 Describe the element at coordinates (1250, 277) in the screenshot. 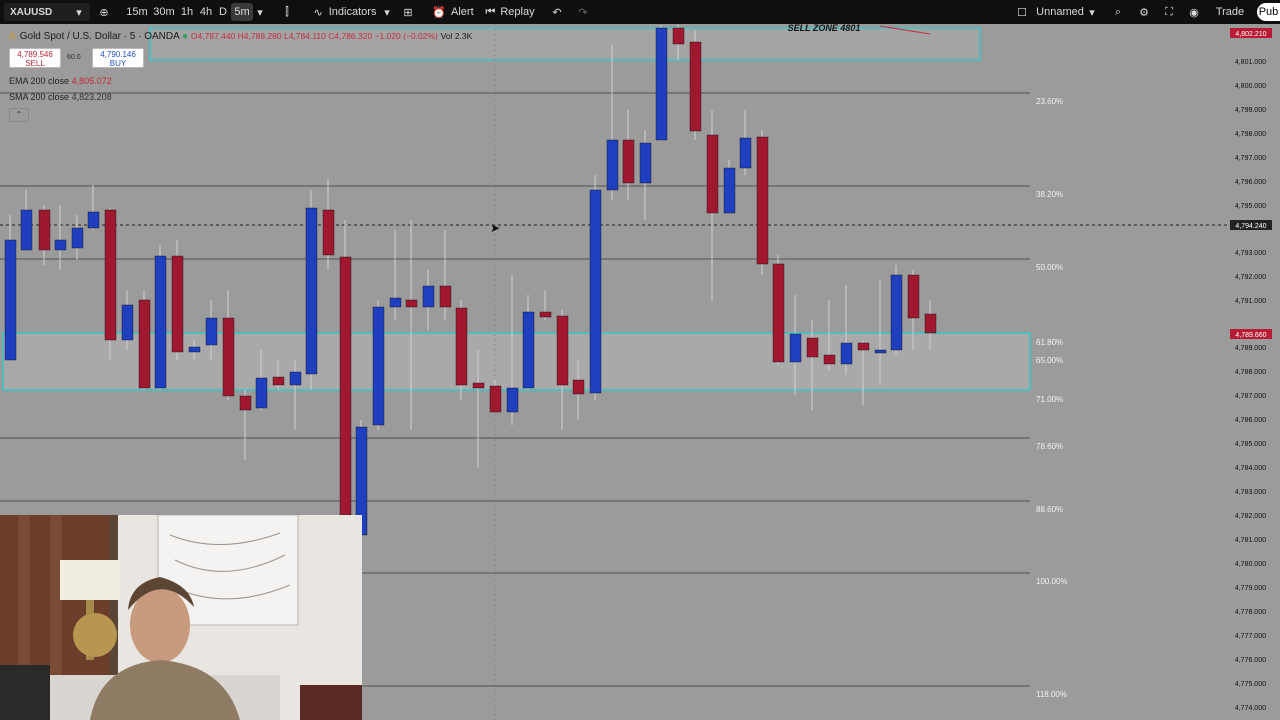

I see `price-axis-label: 4,792.000` at that location.